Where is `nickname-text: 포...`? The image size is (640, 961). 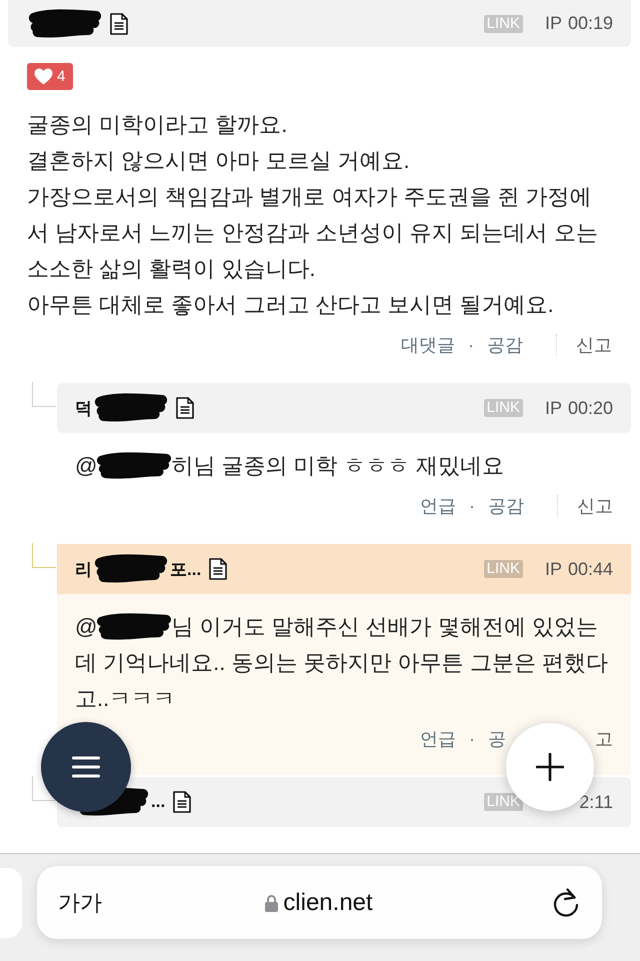 nickname-text: 포... is located at coordinates (186, 569).